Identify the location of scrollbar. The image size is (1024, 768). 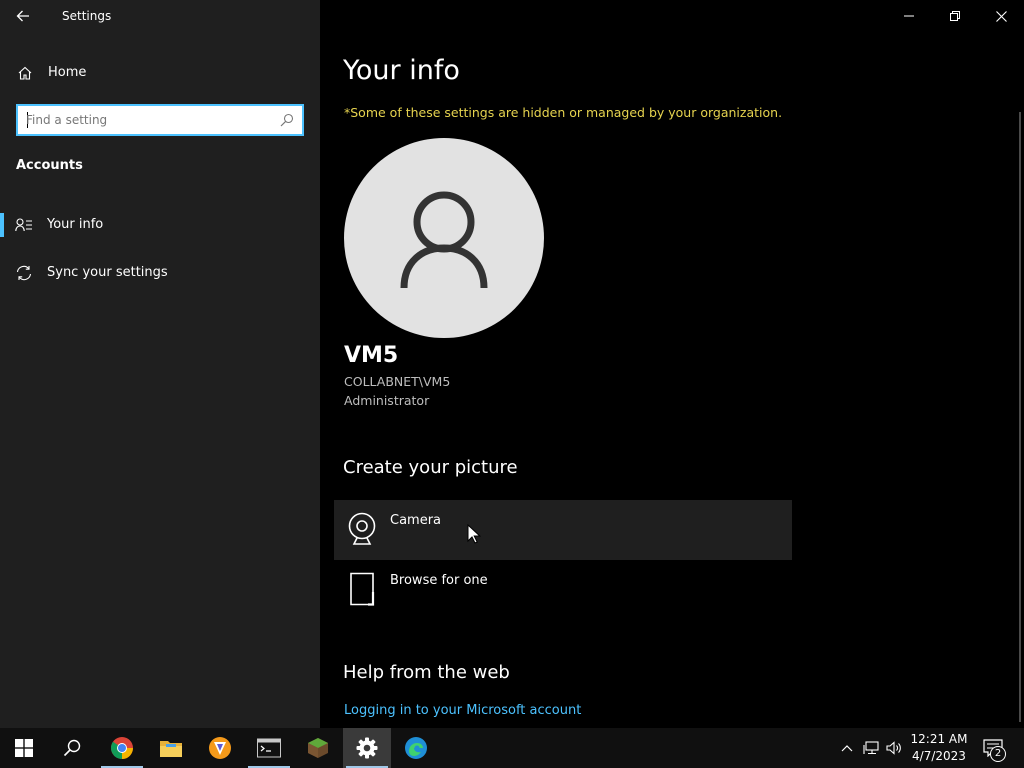
(1020, 417).